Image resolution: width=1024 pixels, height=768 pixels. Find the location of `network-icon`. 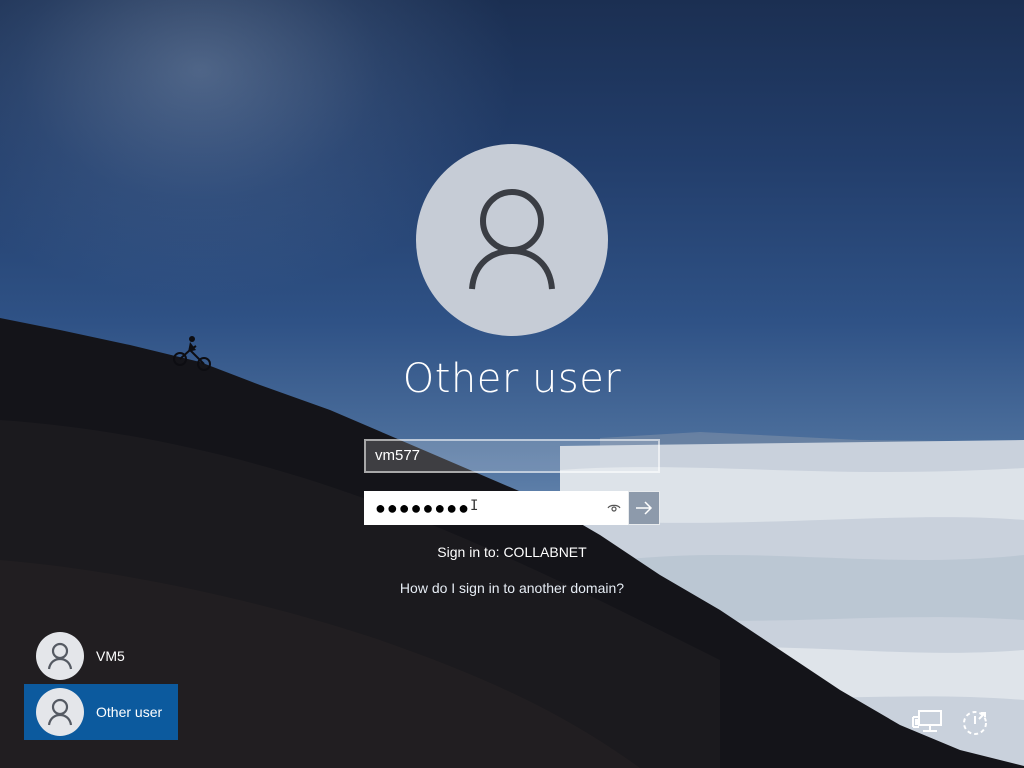

network-icon is located at coordinates (927, 721).